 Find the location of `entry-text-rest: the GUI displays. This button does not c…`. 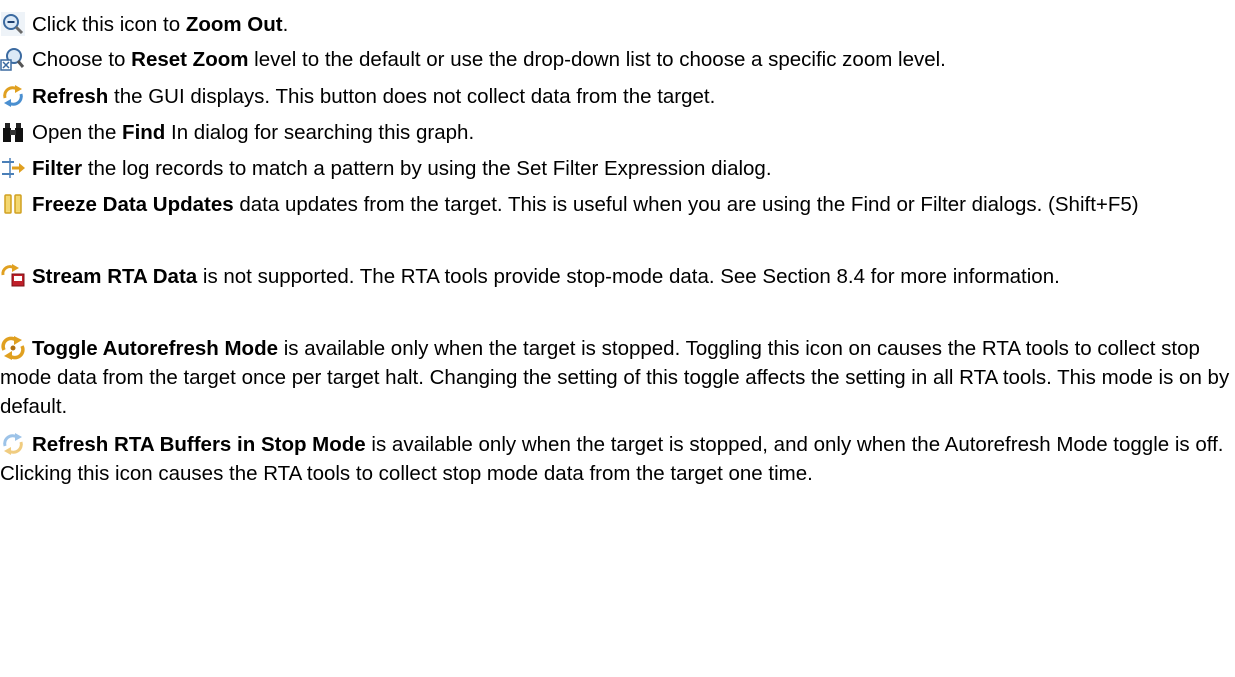

entry-text-rest: the GUI displays. This button does not c… is located at coordinates (412, 96).